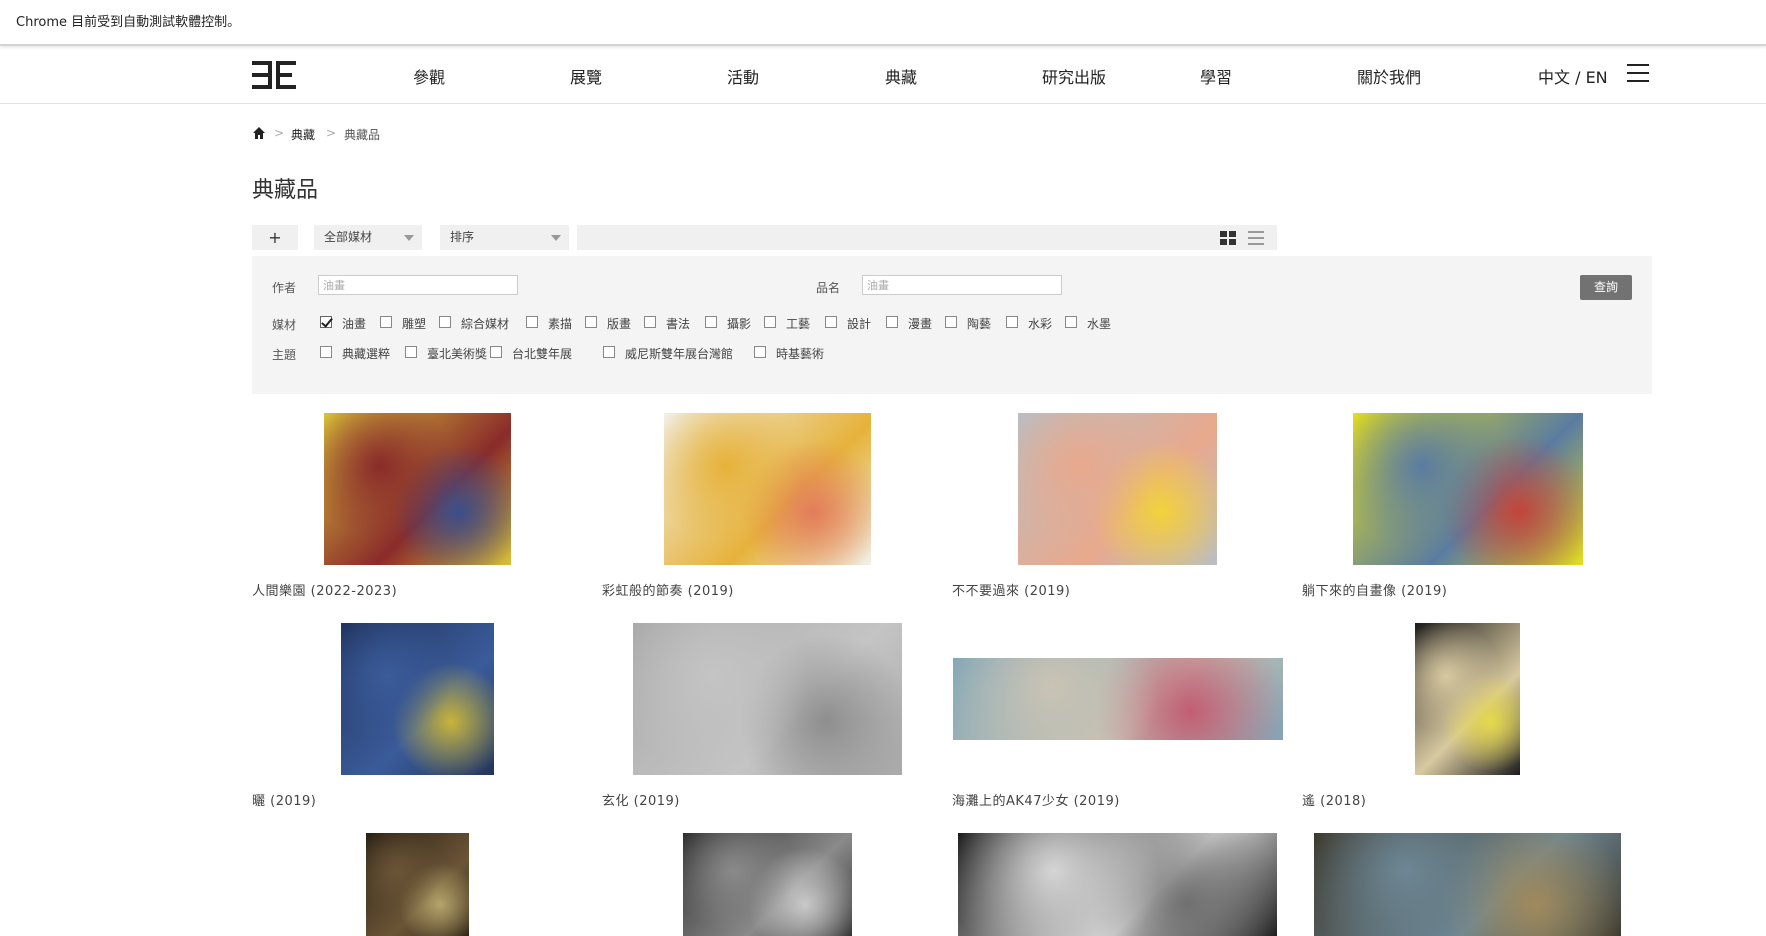  I want to click on breadcrumb-collection: 典藏, so click(303, 134).